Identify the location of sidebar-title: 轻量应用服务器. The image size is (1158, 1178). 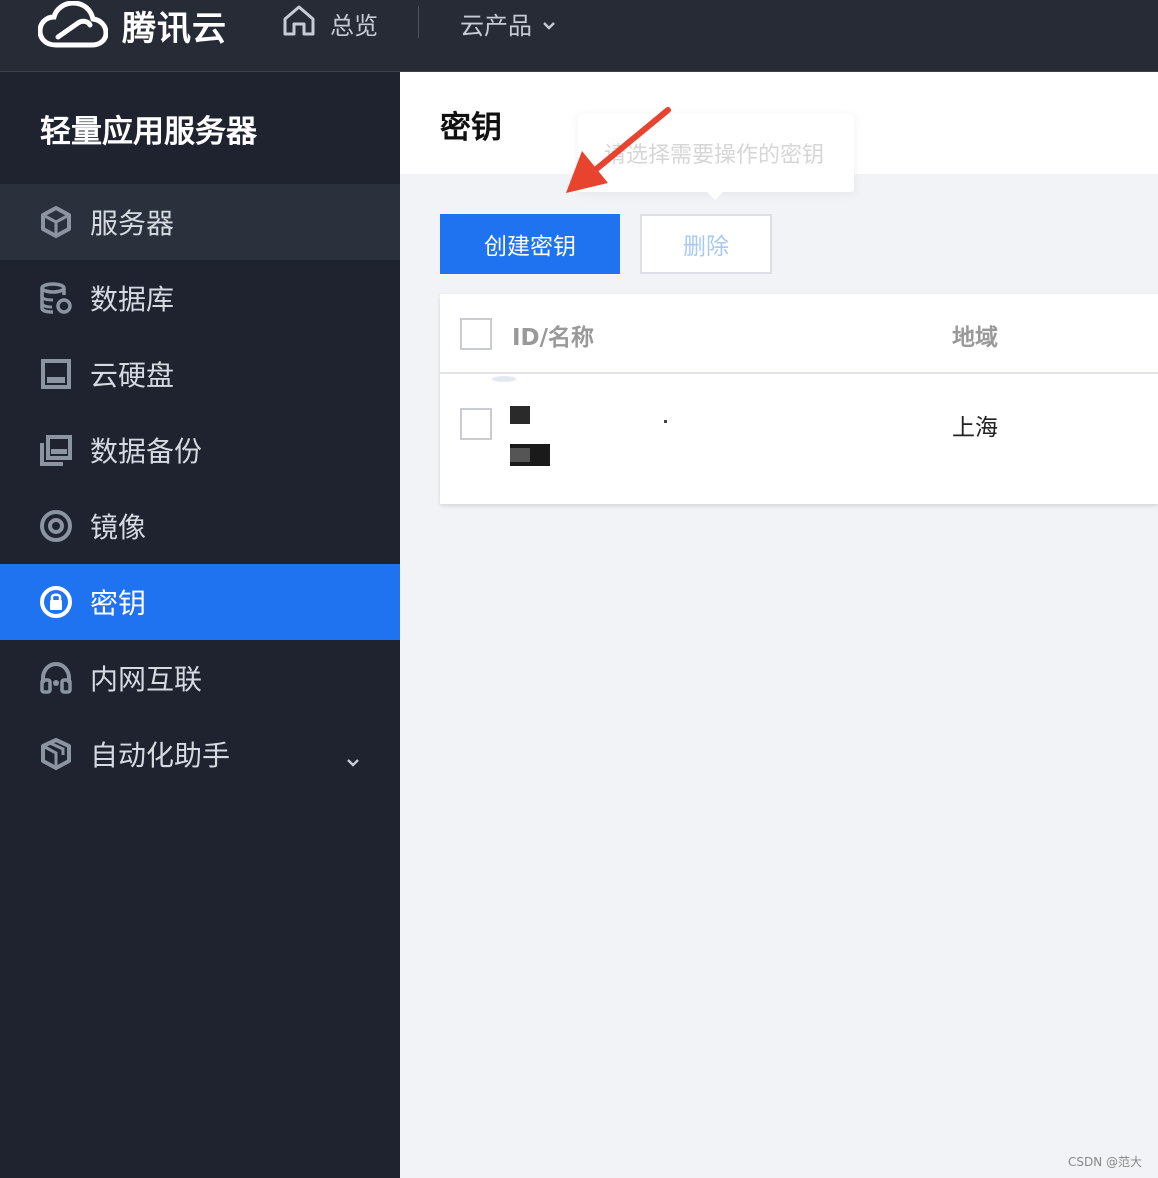
(148, 131).